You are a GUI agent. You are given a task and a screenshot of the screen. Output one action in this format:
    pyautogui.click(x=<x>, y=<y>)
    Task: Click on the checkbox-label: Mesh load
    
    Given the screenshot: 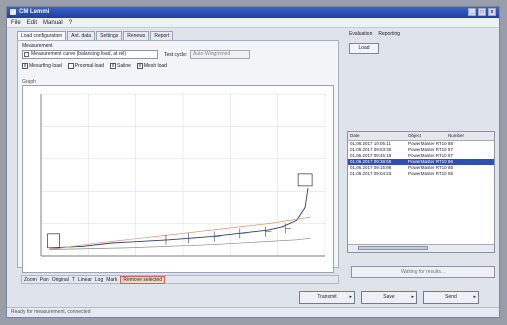 What is the action you would take?
    pyautogui.click(x=155, y=66)
    